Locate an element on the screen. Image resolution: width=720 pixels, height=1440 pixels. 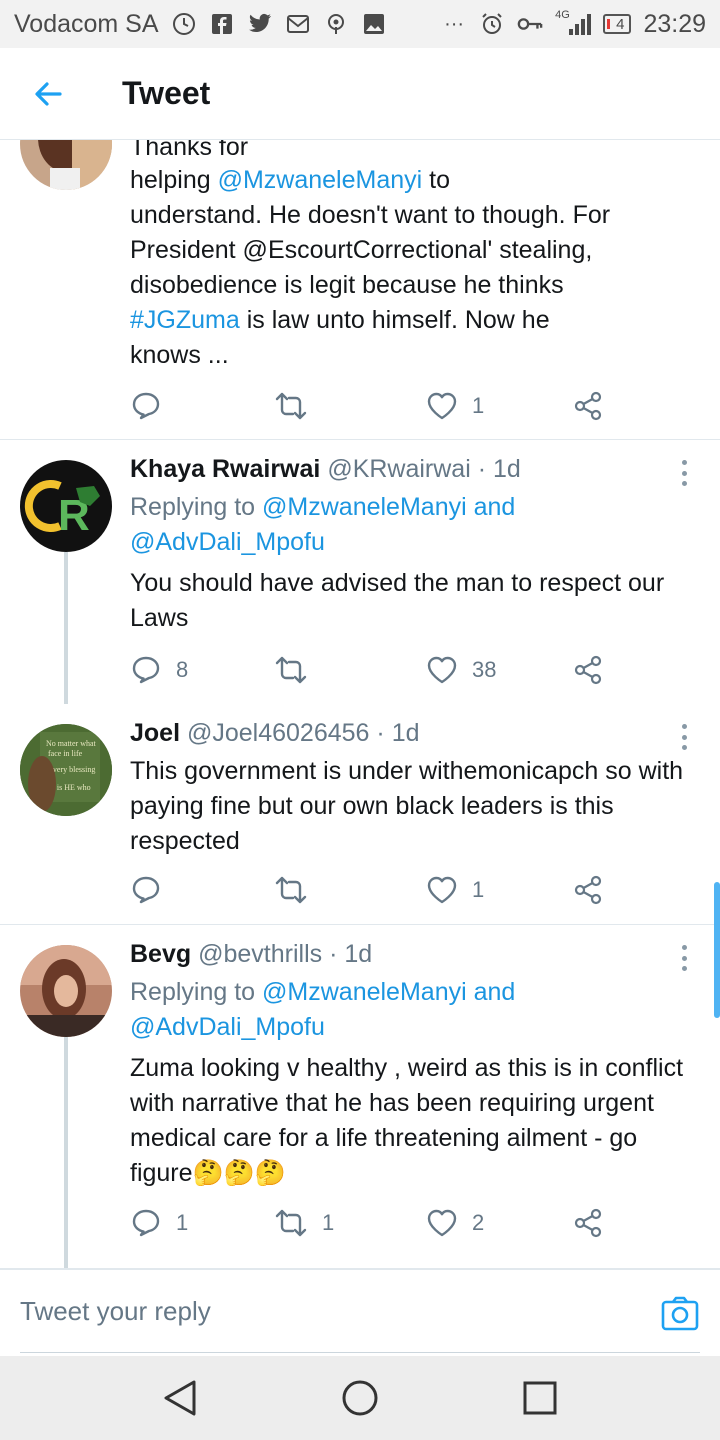
battery-level: 4 is located at coordinates (620, 24).